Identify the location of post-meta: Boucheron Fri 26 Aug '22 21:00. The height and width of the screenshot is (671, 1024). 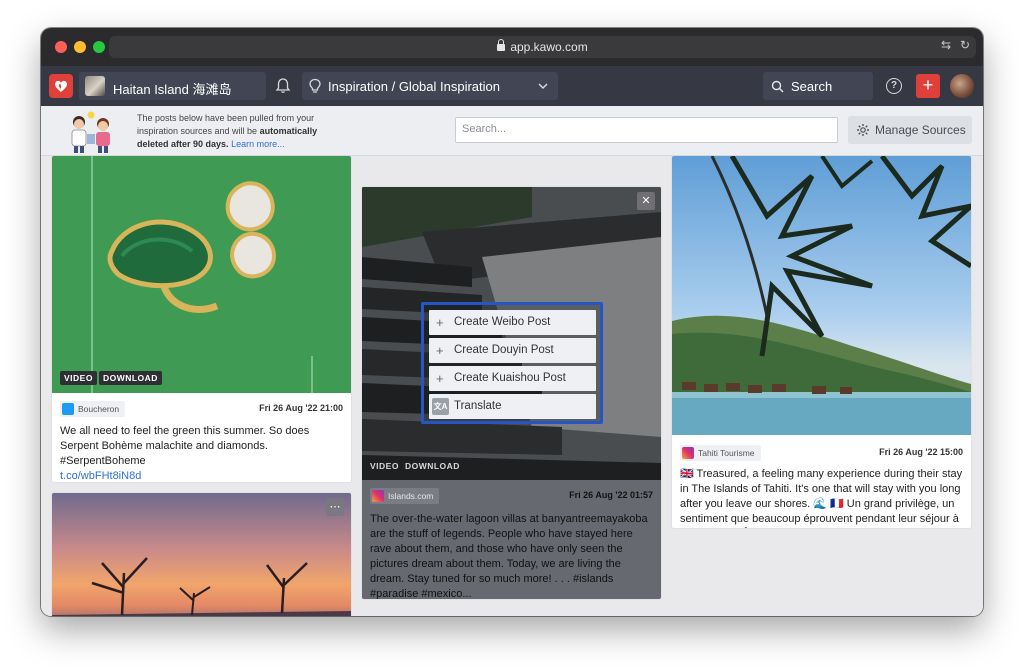
(201, 409).